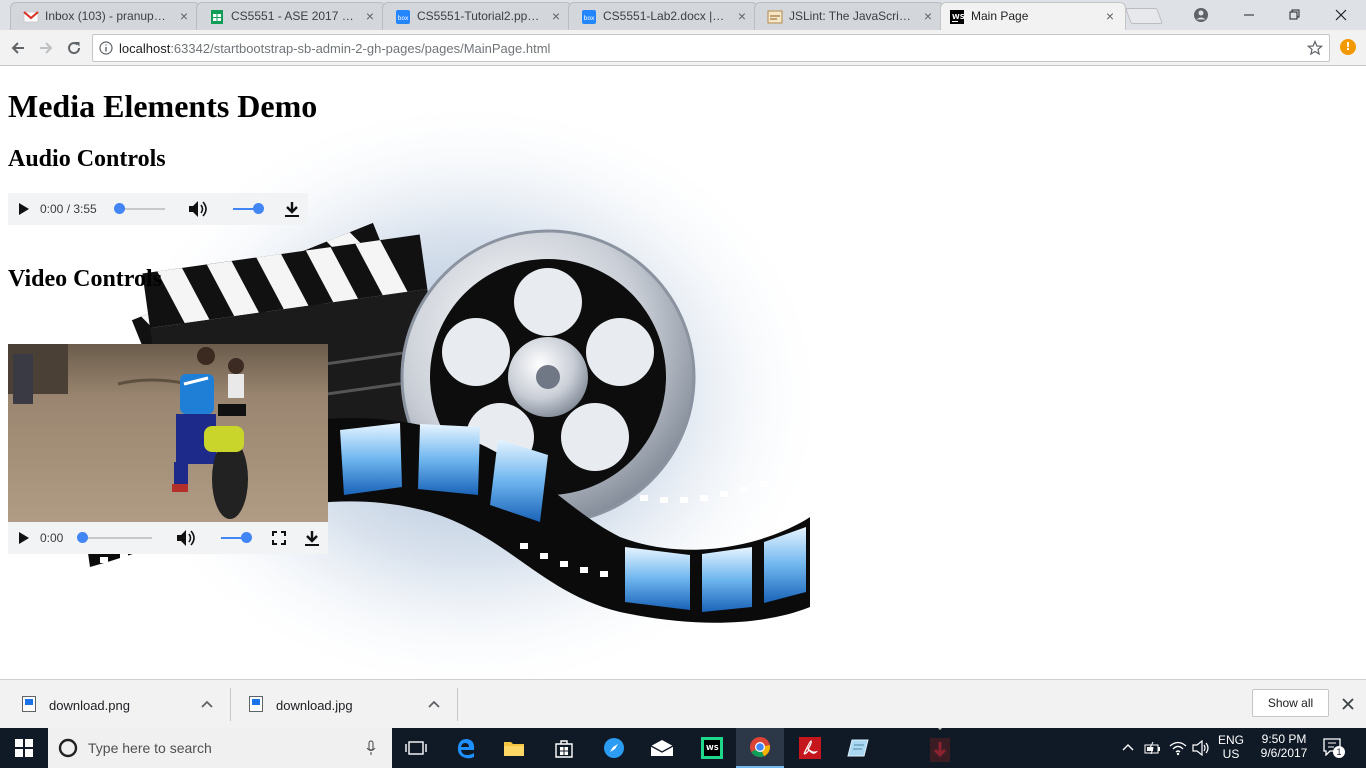 Image resolution: width=1366 pixels, height=768 pixels. What do you see at coordinates (236, 537) in the screenshot?
I see `video-volume-slider` at bounding box center [236, 537].